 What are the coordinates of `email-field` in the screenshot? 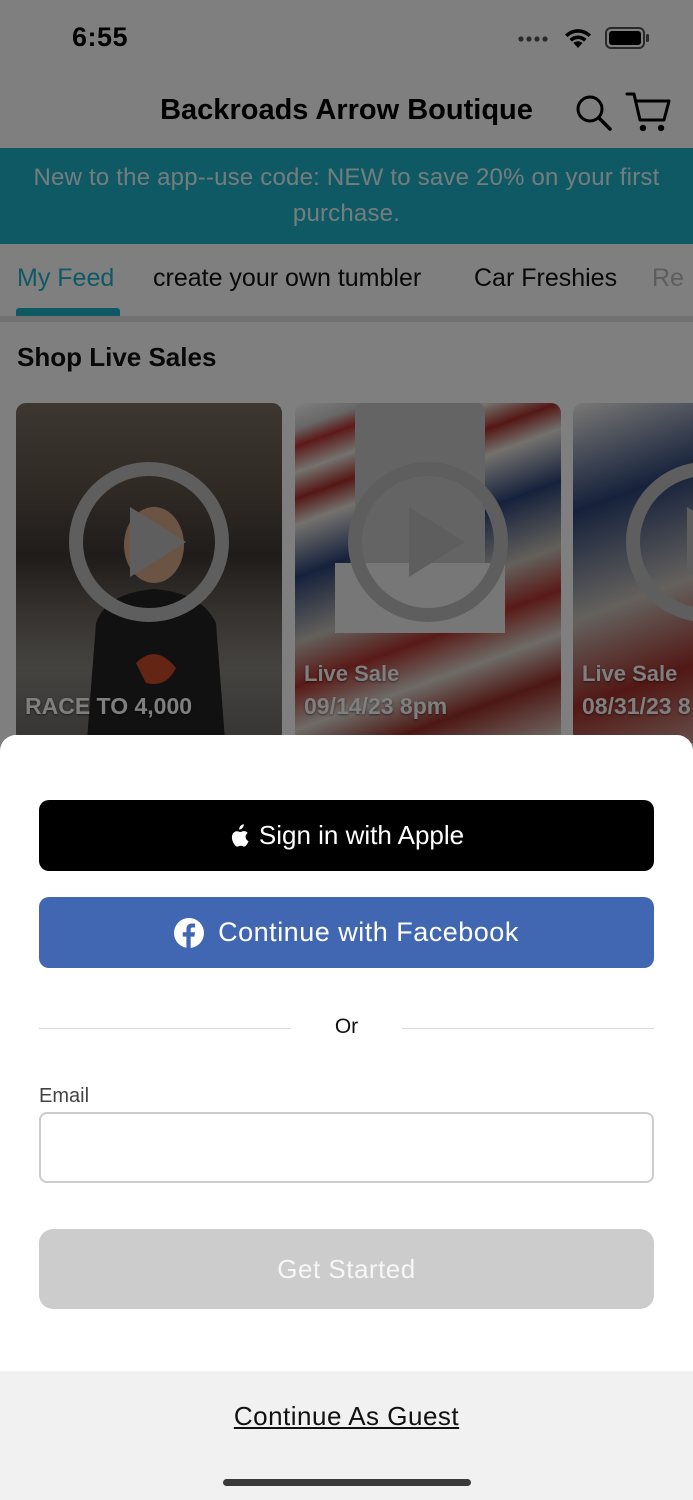 It's located at (346, 1147).